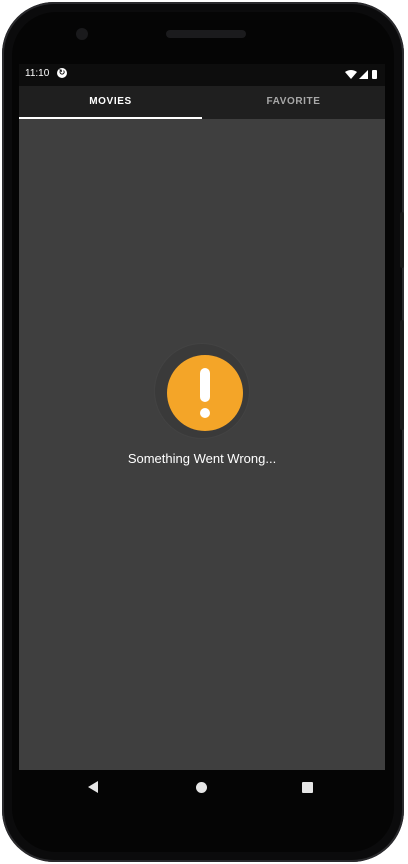 This screenshot has width=408, height=864. Describe the element at coordinates (110, 118) in the screenshot. I see `tab-indicator` at that location.